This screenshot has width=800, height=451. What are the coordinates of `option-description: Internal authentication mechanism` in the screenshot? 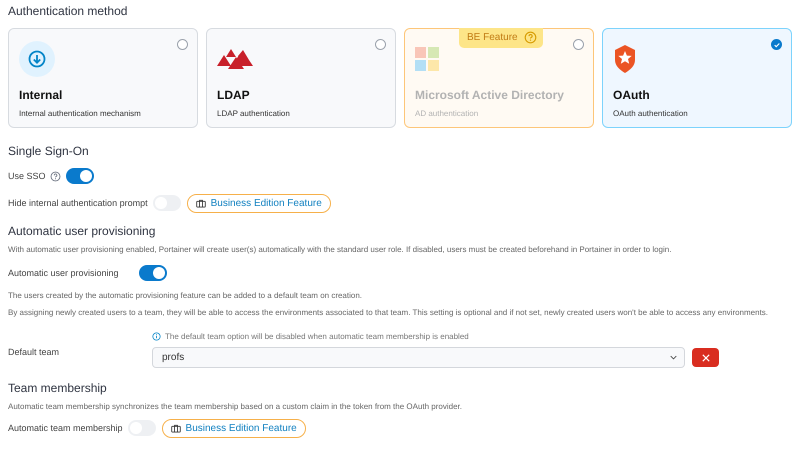 It's located at (80, 113).